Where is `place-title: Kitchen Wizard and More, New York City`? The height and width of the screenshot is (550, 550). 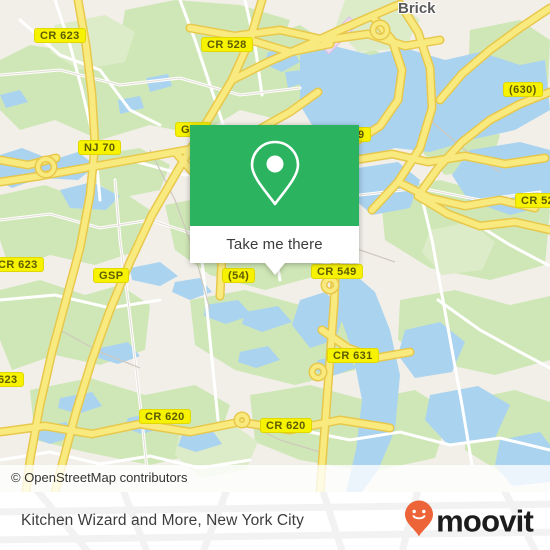
place-title: Kitchen Wizard and More, New York City is located at coordinates (162, 520).